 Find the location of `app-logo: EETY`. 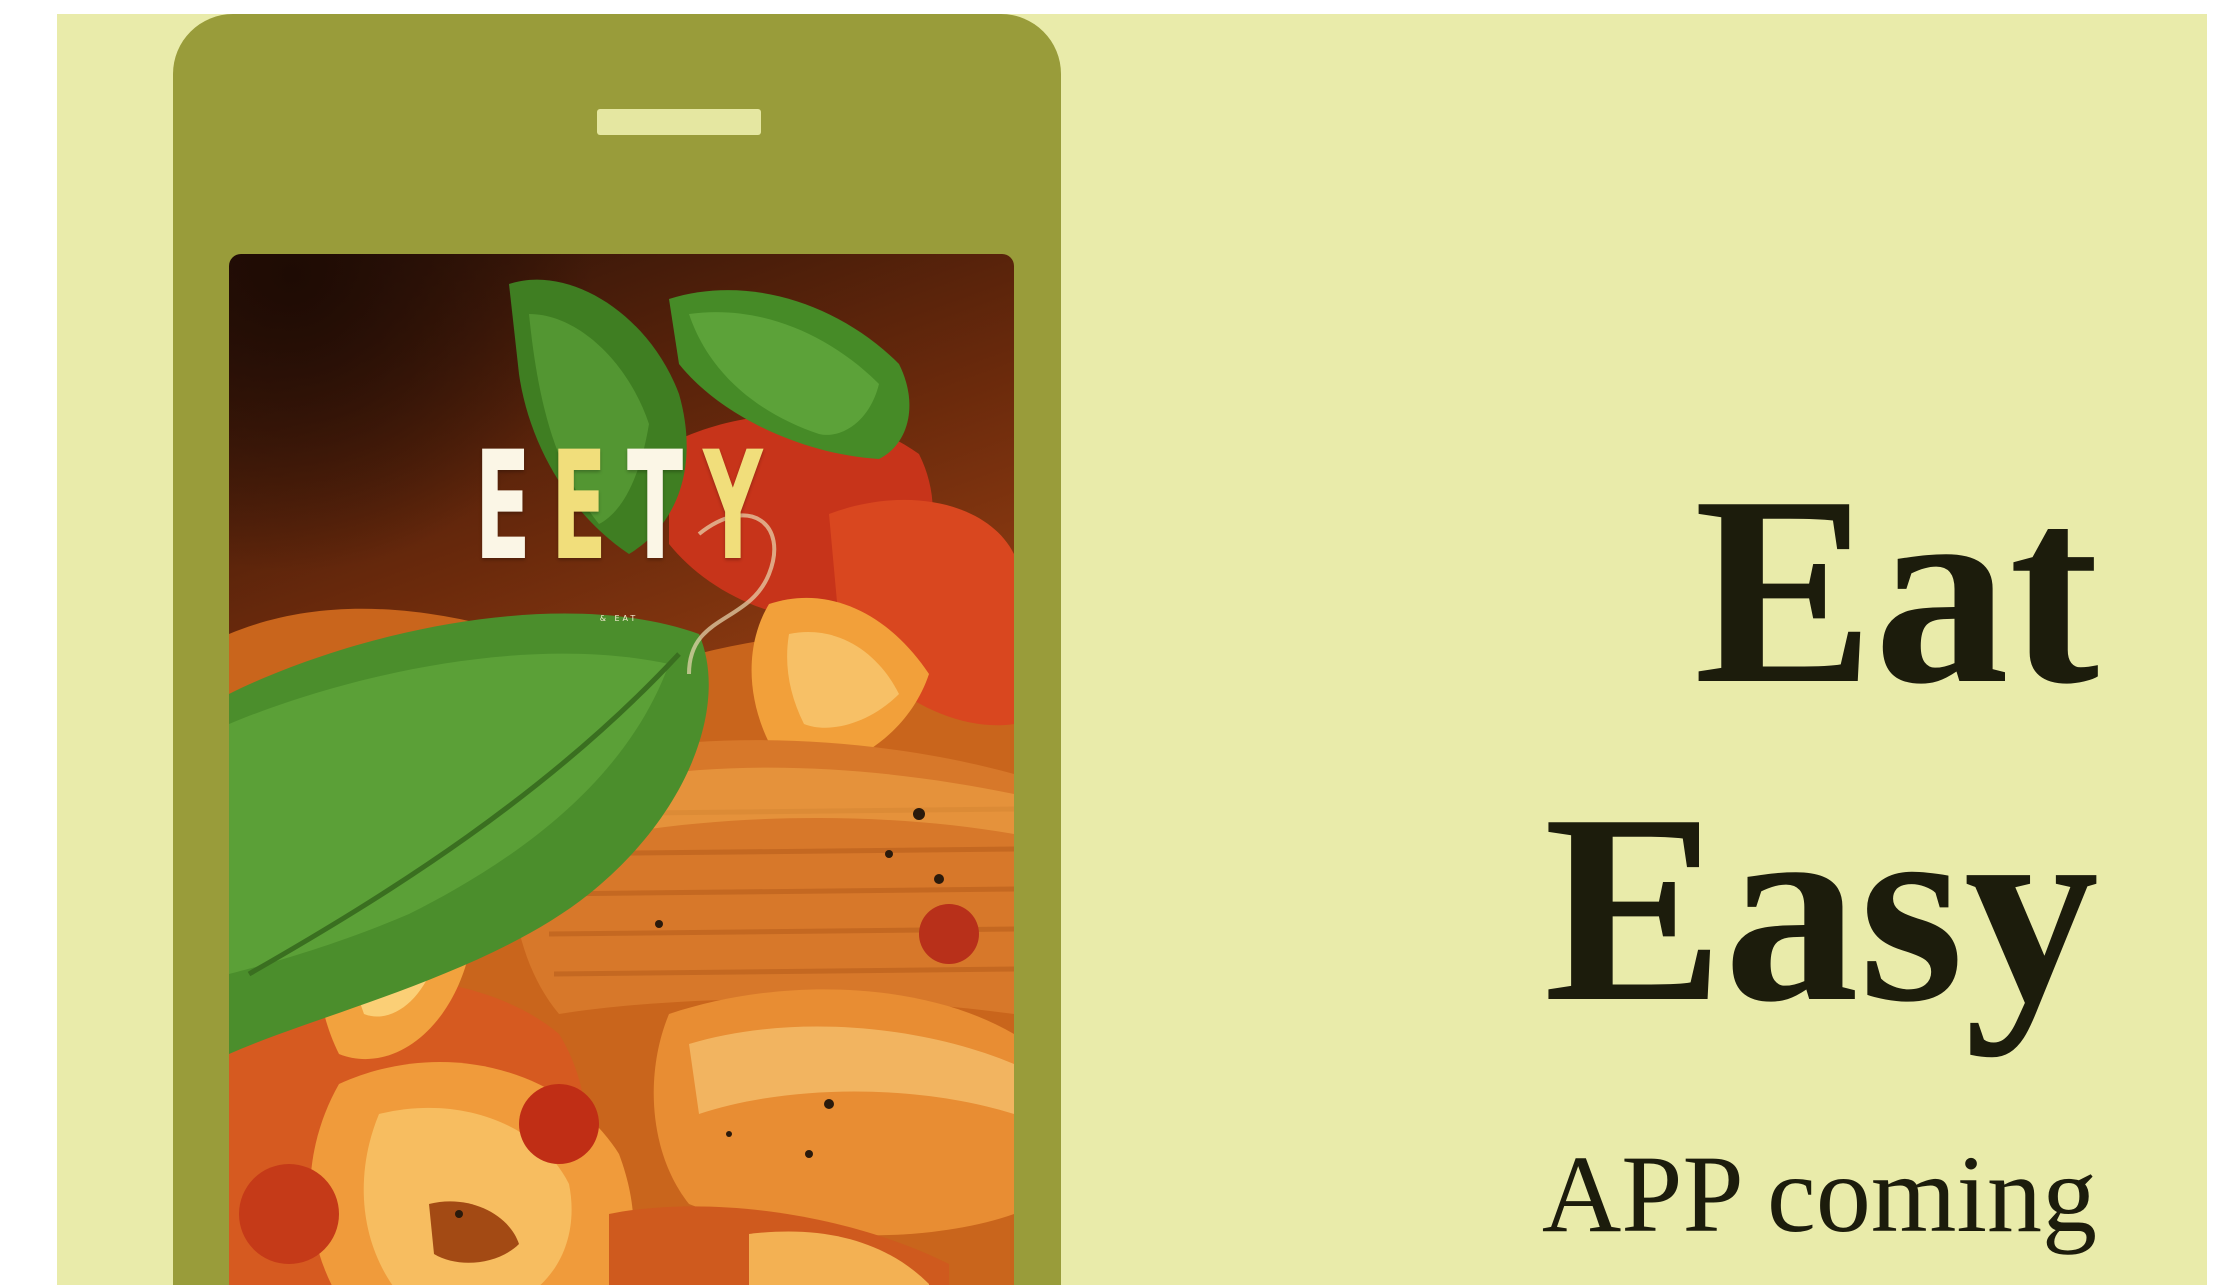

app-logo: EETY is located at coordinates (629, 507).